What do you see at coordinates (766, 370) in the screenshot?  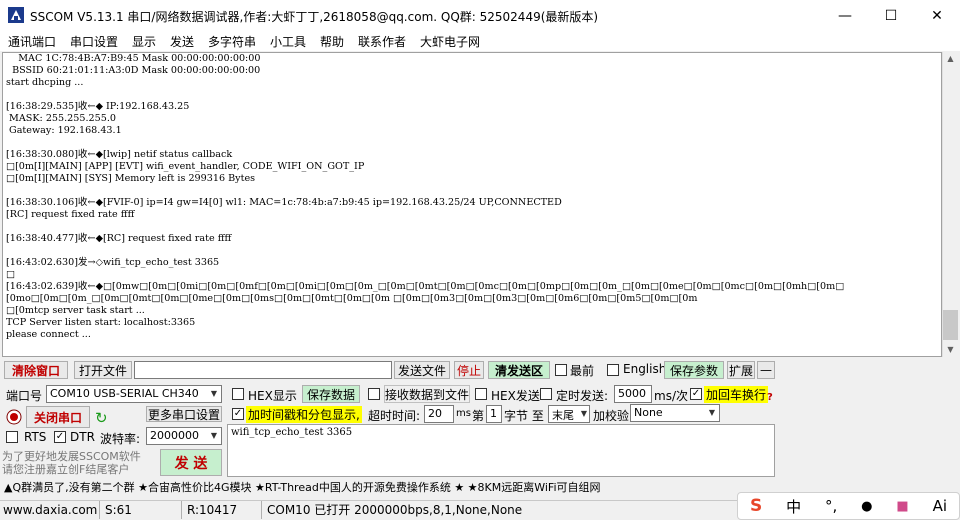 I see `collapse-button: —` at bounding box center [766, 370].